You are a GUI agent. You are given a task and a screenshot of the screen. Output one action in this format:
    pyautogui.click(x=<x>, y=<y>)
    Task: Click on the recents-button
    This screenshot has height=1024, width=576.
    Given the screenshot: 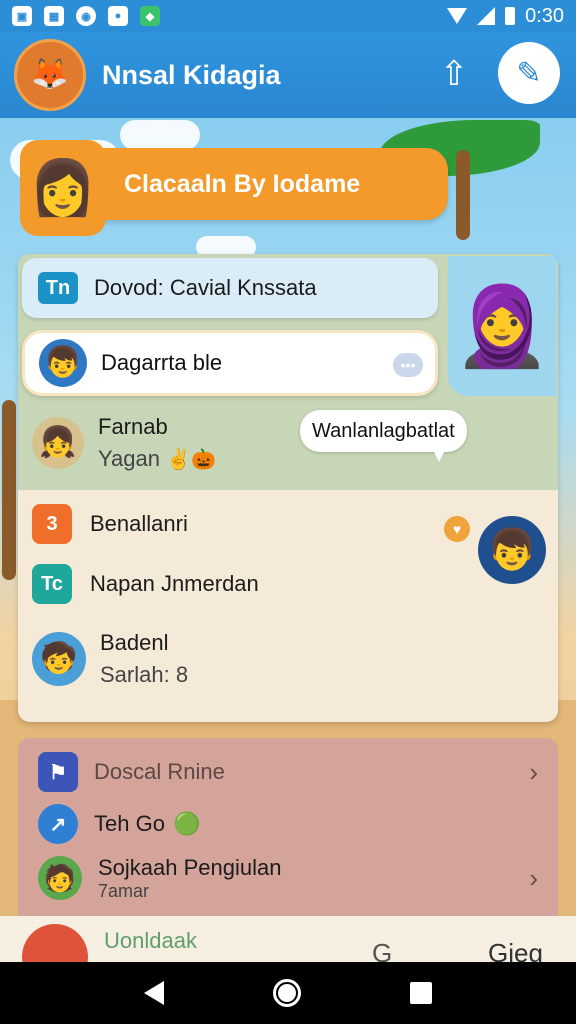 What is the action you would take?
    pyautogui.click(x=420, y=993)
    